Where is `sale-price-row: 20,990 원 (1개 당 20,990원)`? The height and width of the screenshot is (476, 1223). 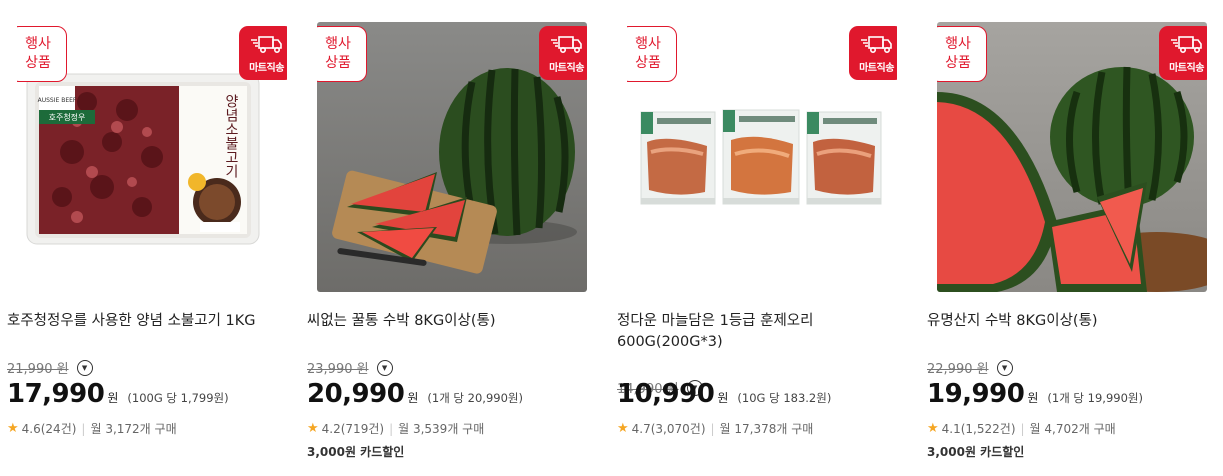
sale-price-row: 20,990 원 (1개 당 20,990원) is located at coordinates (415, 394).